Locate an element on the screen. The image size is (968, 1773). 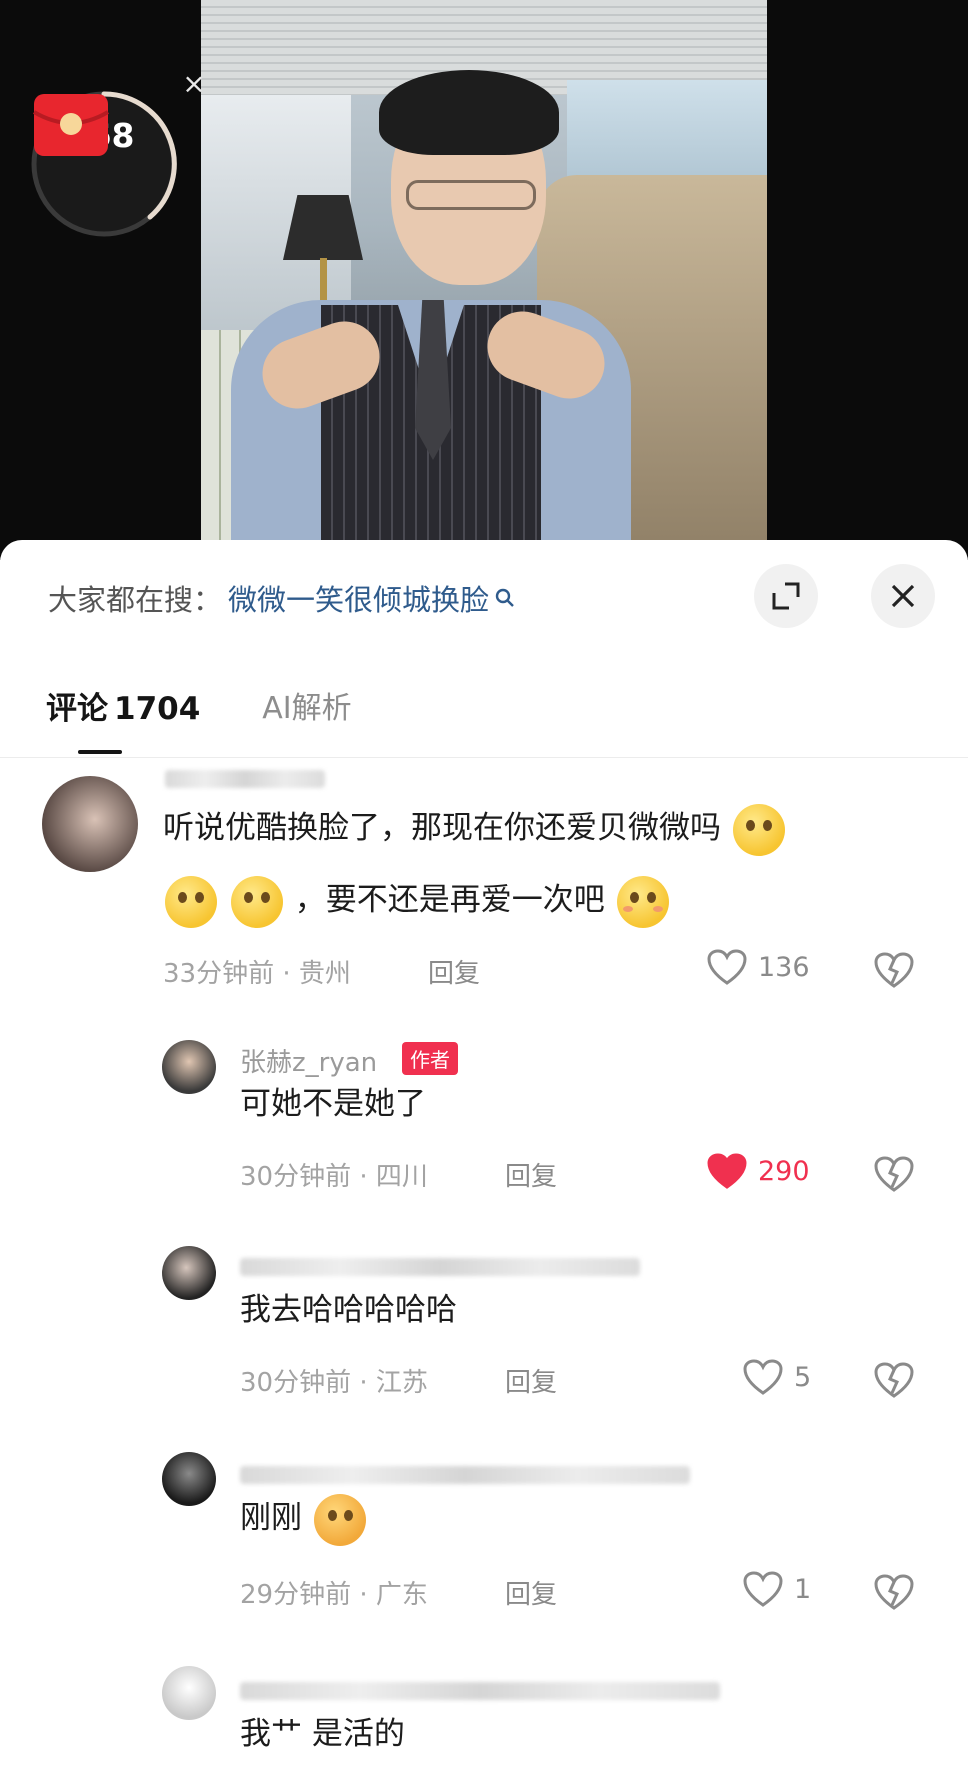
close-panel-button is located at coordinates (903, 596).